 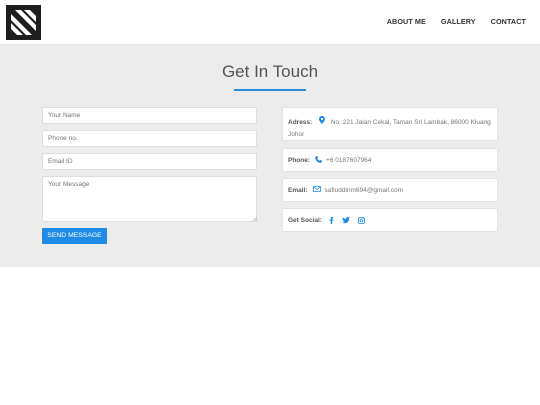 What do you see at coordinates (364, 190) in the screenshot?
I see `email-value: safiuddinm694@gmail.com` at bounding box center [364, 190].